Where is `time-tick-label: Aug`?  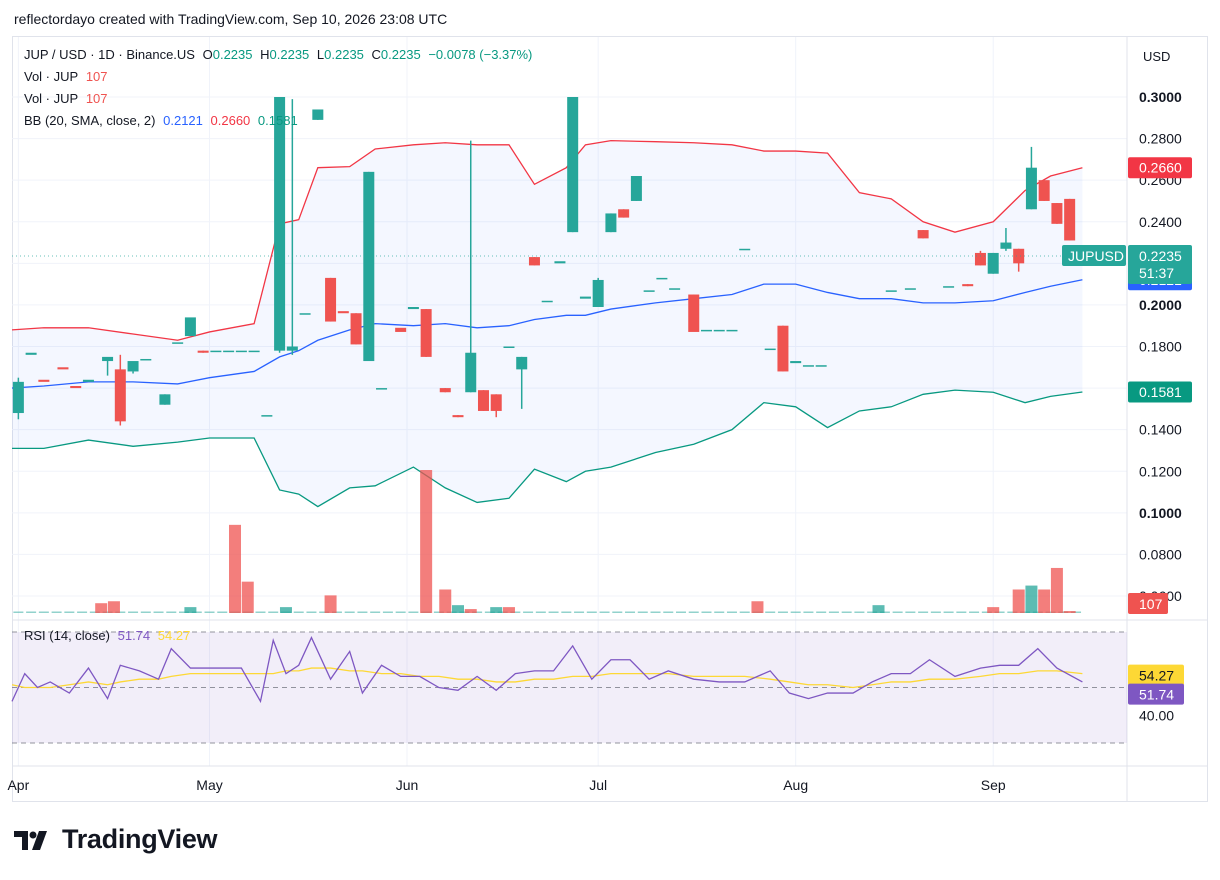 time-tick-label: Aug is located at coordinates (795, 785).